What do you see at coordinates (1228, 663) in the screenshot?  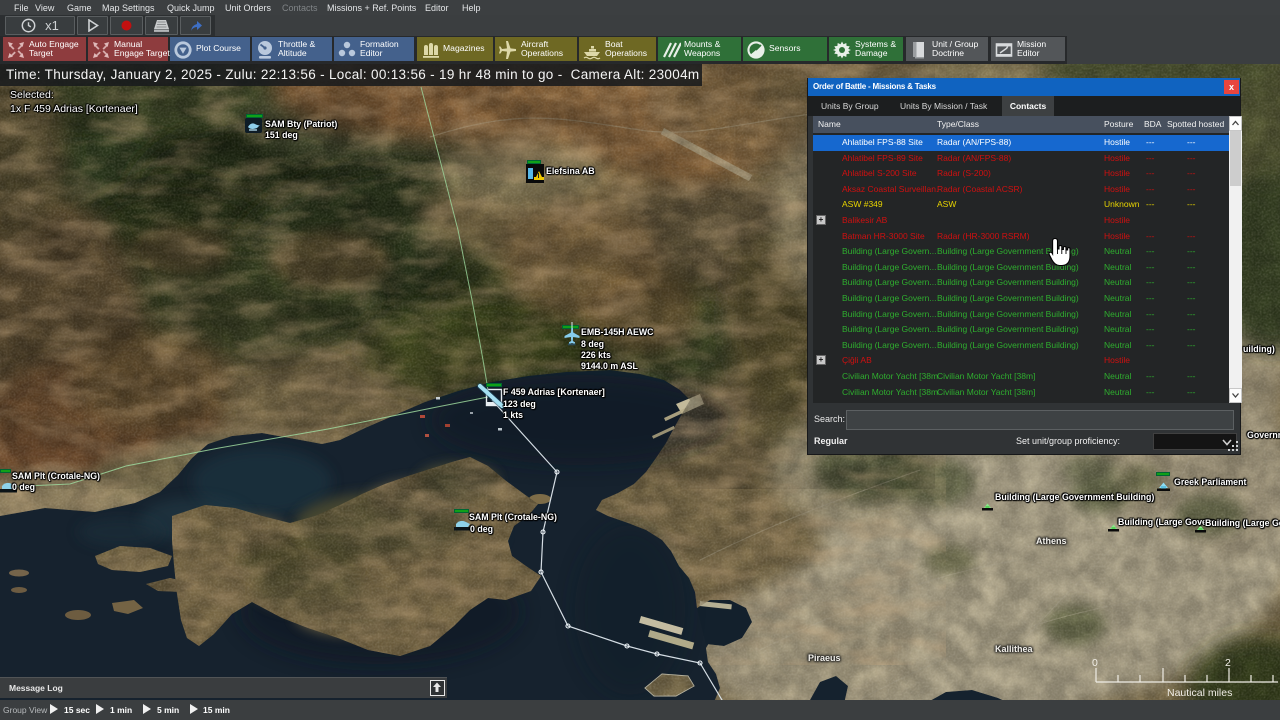 I see `svg-text: 2` at bounding box center [1228, 663].